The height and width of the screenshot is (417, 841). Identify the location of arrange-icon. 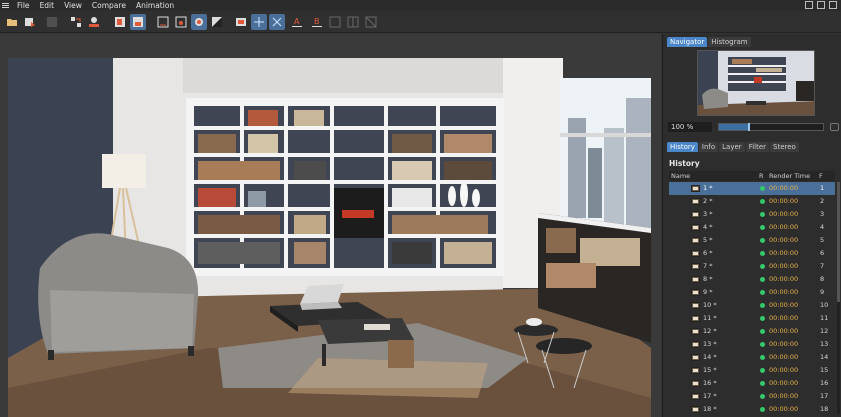
(76, 22).